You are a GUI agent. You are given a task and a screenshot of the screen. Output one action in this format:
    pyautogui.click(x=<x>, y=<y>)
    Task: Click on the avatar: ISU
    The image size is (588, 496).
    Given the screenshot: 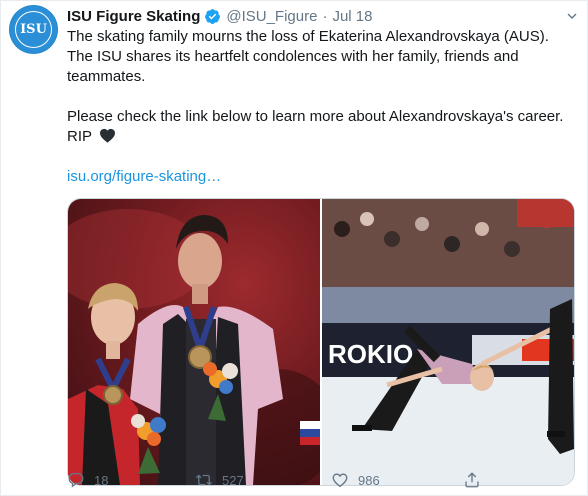 What is the action you would take?
    pyautogui.click(x=33, y=29)
    